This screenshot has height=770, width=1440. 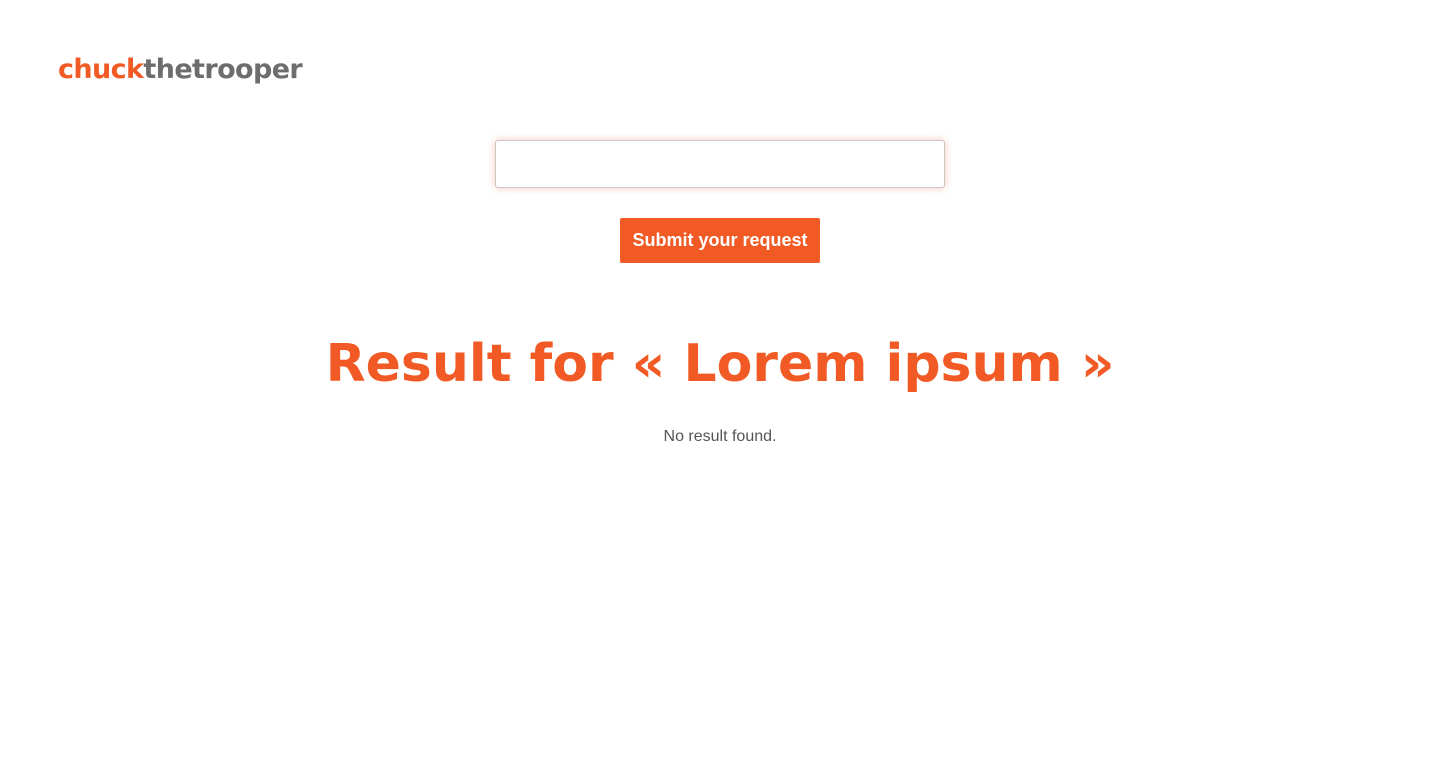 I want to click on submit-request-button: Submit your request, so click(x=720, y=240).